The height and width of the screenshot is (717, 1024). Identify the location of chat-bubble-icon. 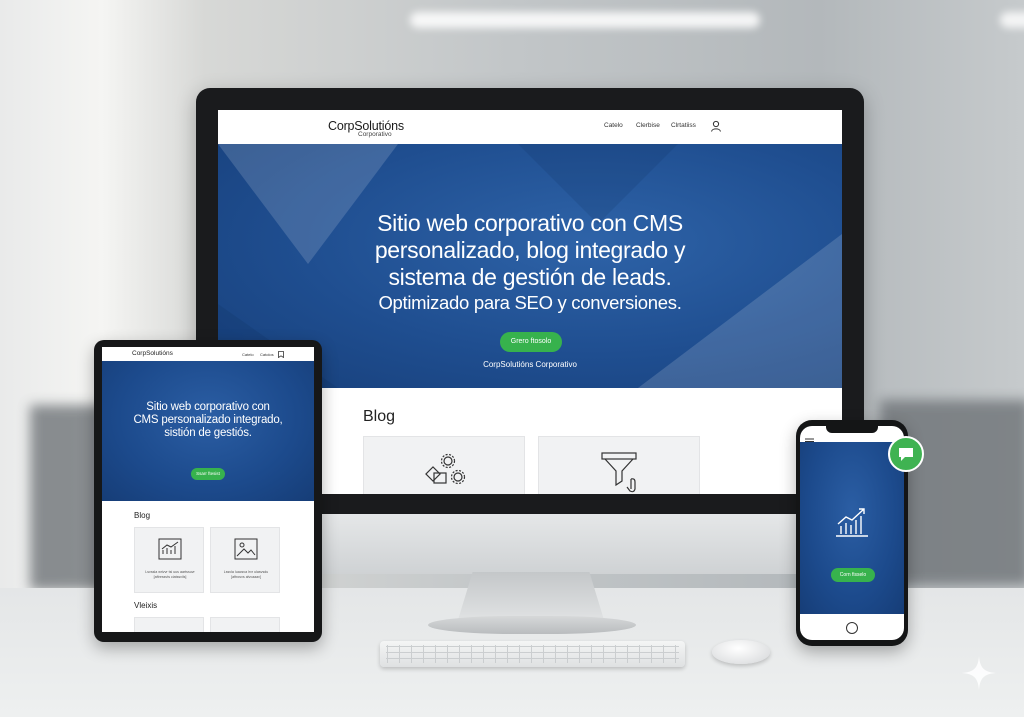
(906, 454).